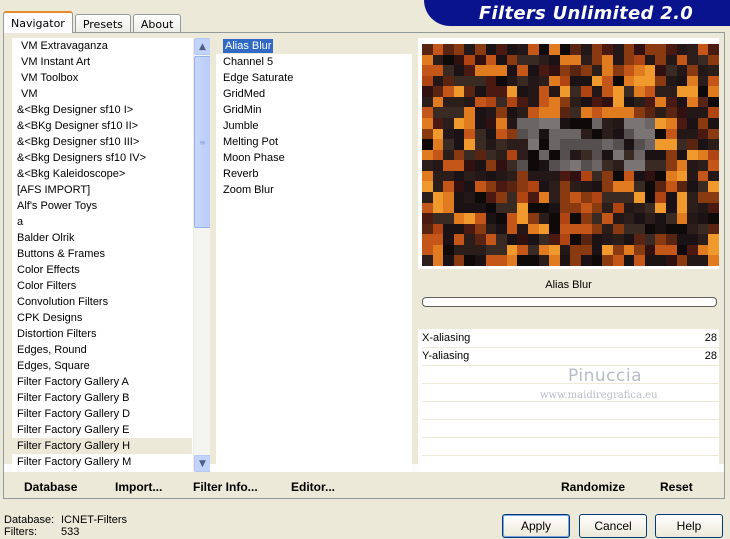  I want to click on category-item: Alf's Power Toys, so click(102, 206).